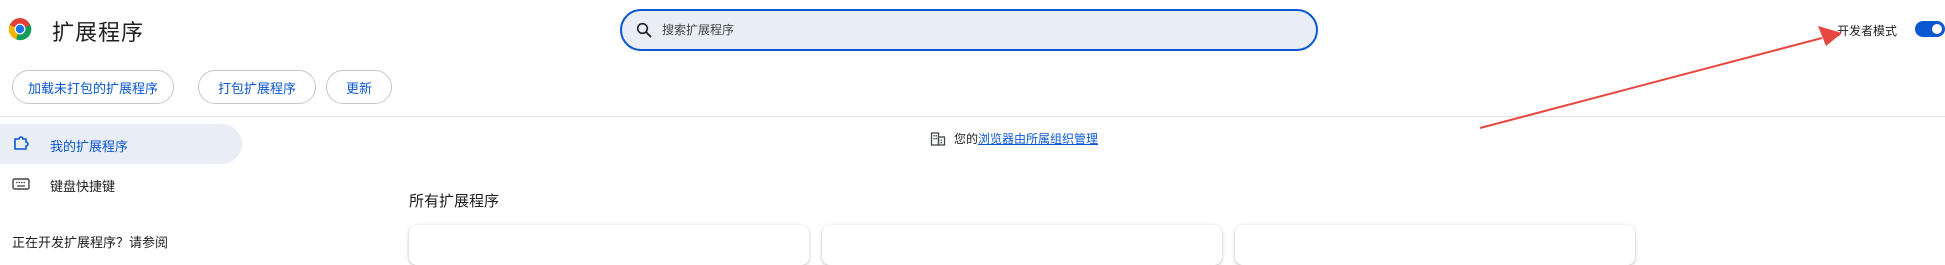  Describe the element at coordinates (1867, 31) in the screenshot. I see `dev-mode-label: 开发者模式` at that location.